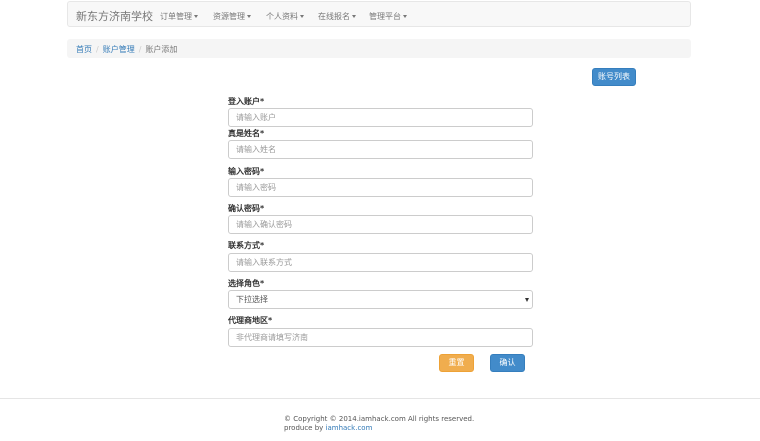 This screenshot has width=760, height=441. I want to click on footer-divider, so click(380, 398).